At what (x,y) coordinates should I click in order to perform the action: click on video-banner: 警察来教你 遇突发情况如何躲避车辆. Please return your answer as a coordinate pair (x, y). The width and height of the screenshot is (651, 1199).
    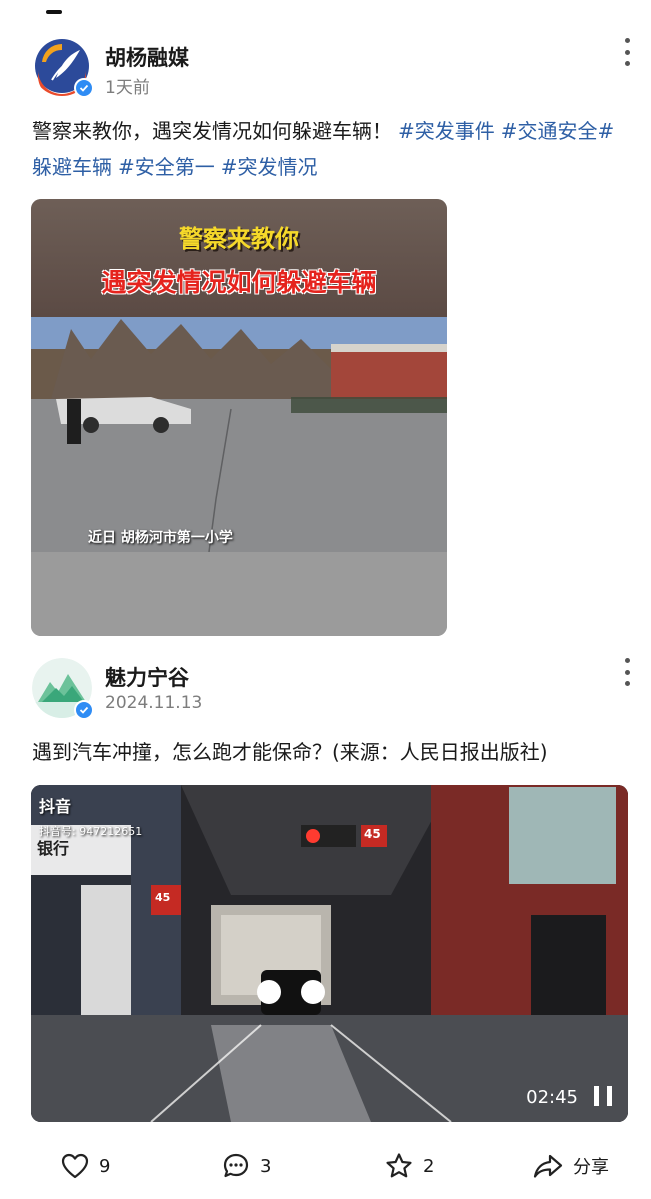
    Looking at the image, I should click on (239, 258).